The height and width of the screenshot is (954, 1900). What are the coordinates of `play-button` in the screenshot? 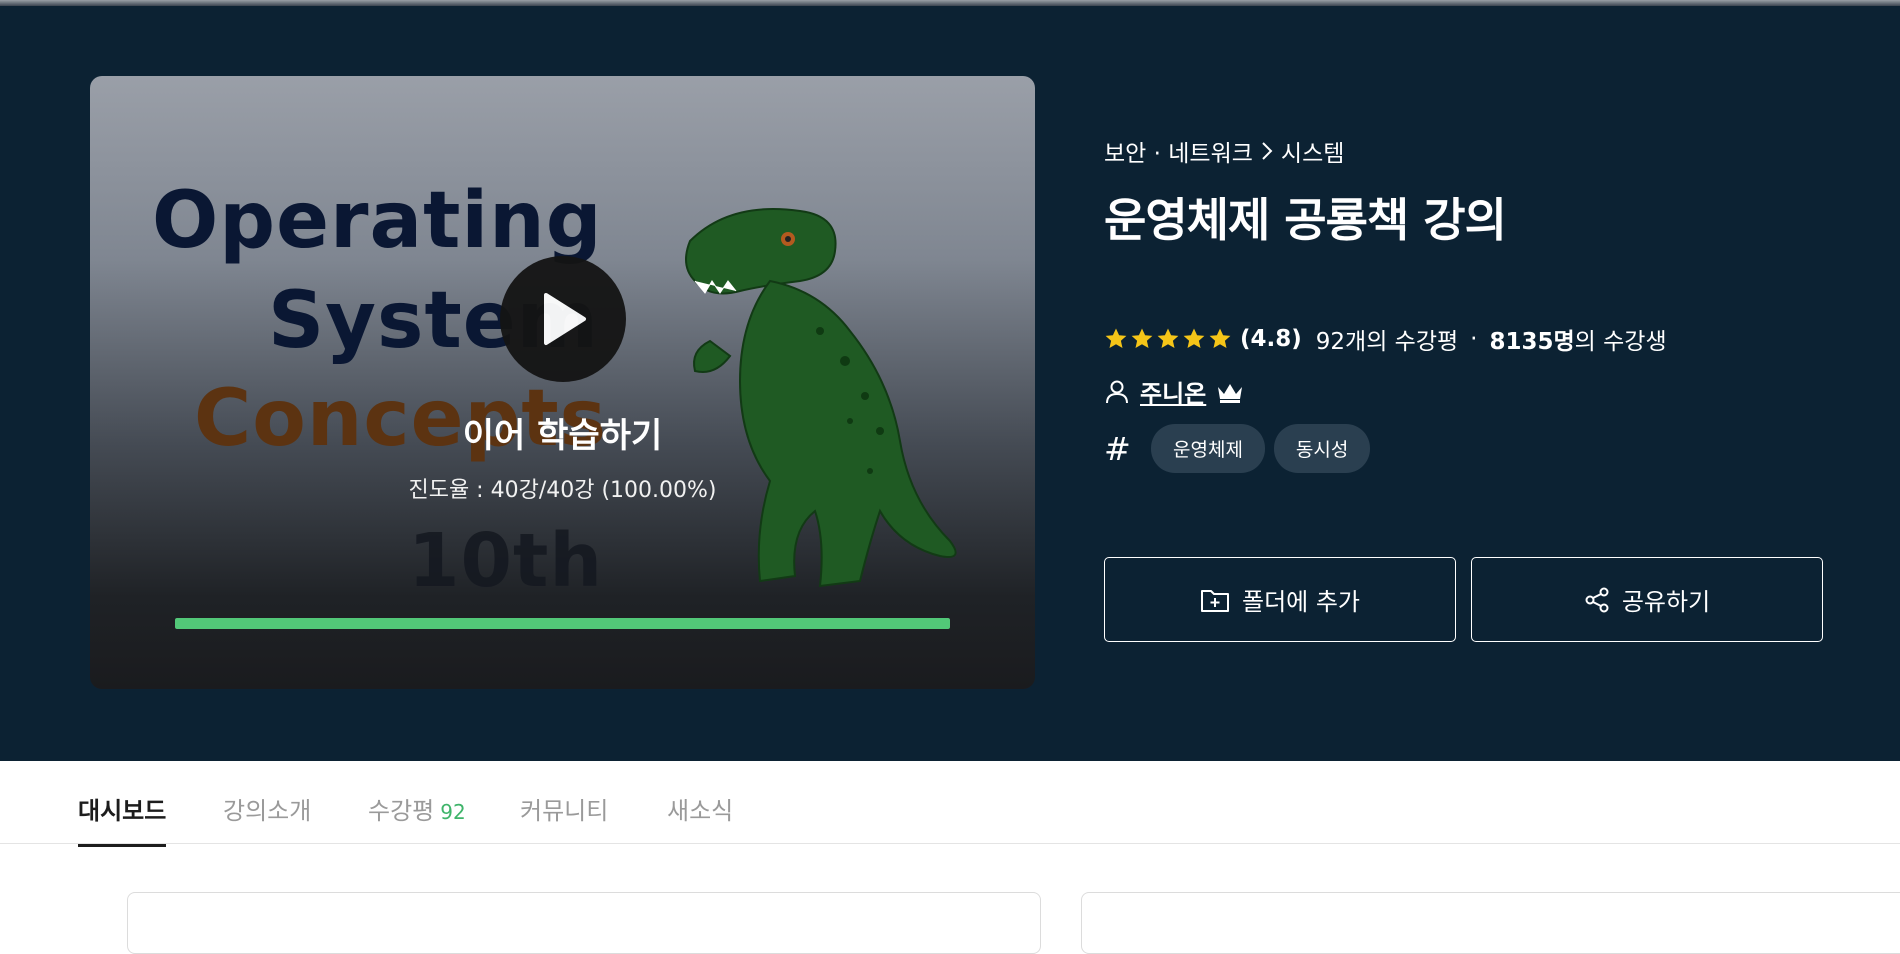 It's located at (563, 319).